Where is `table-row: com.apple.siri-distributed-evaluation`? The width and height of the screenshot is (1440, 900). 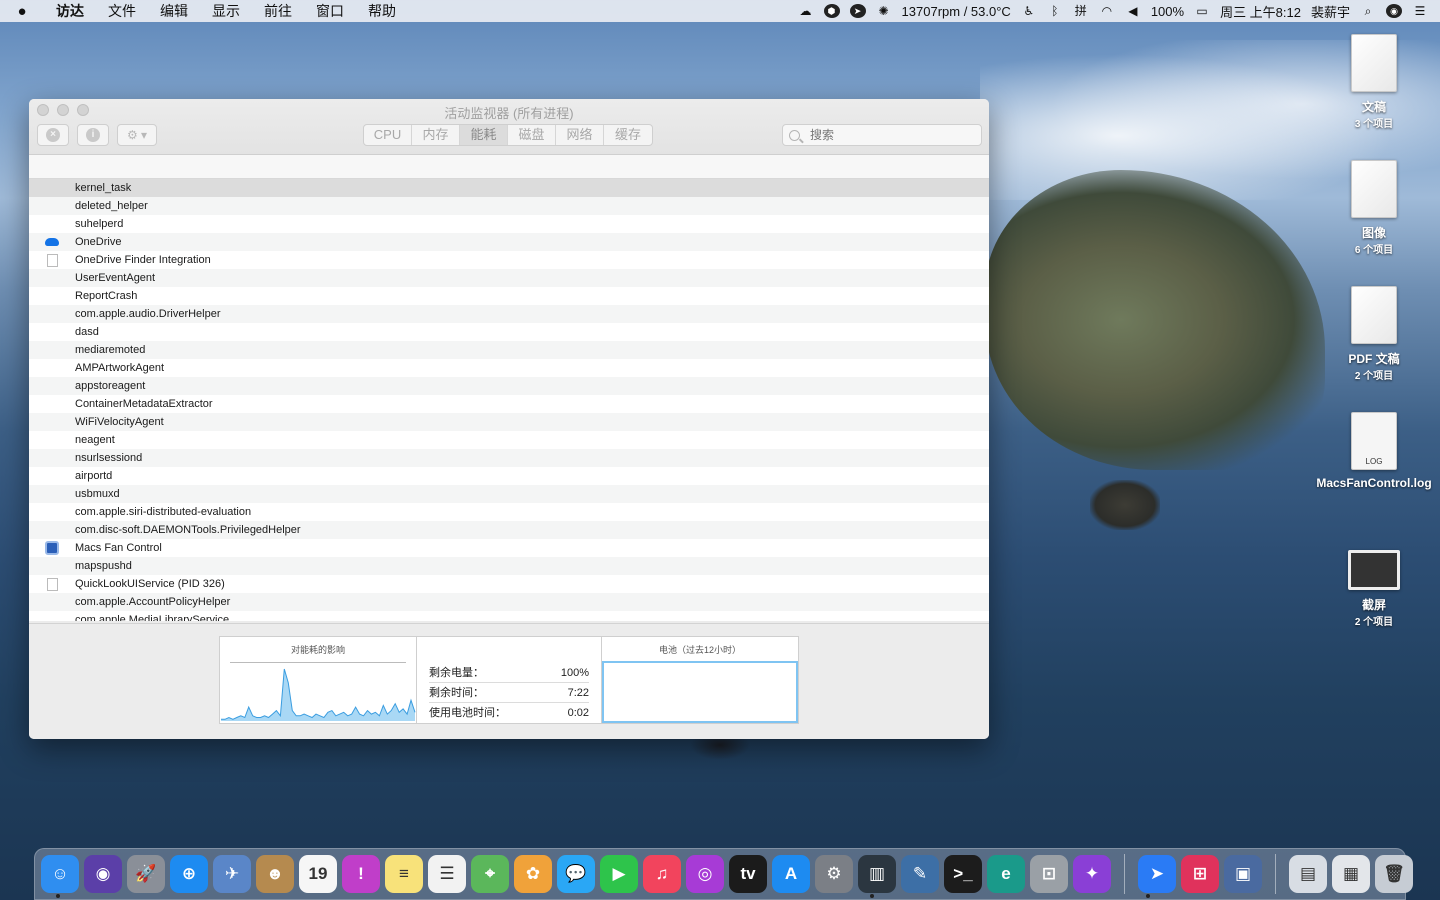 table-row: com.apple.siri-distributed-evaluation is located at coordinates (509, 512).